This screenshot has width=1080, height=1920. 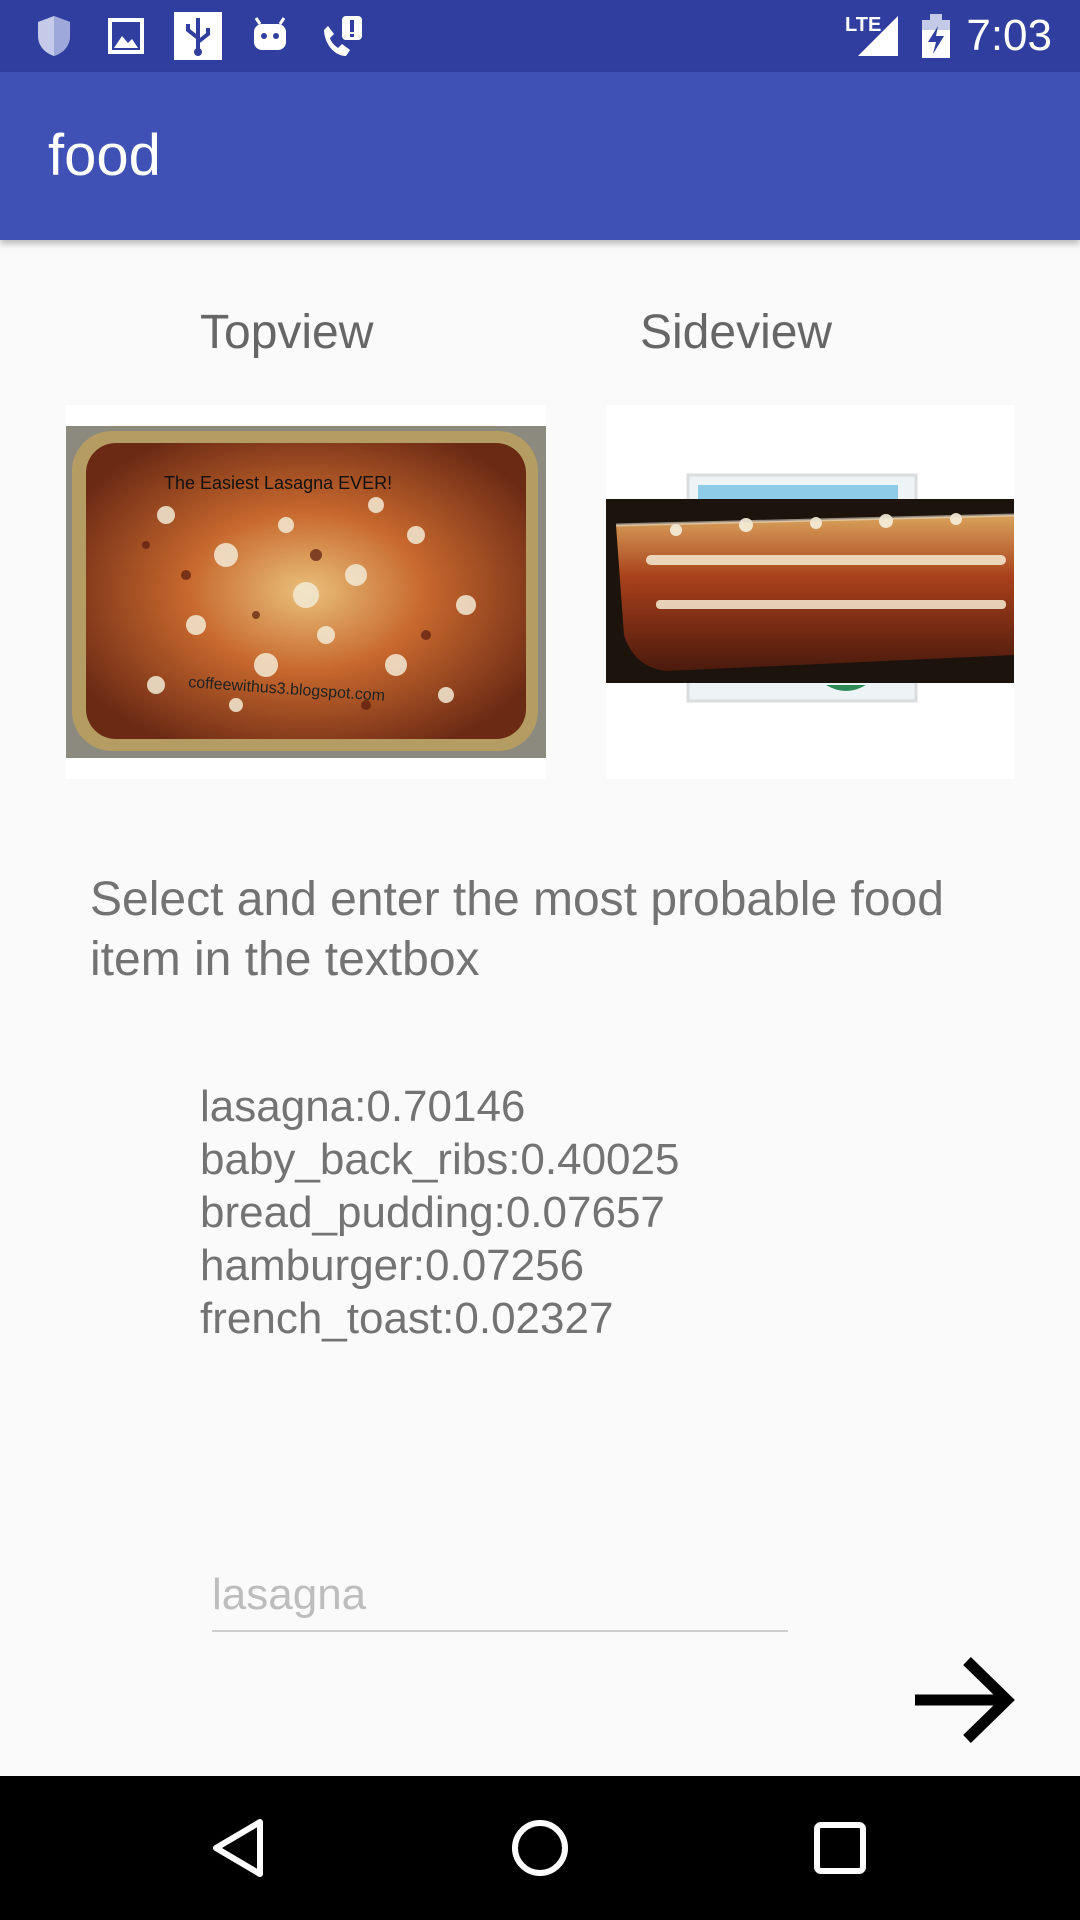 What do you see at coordinates (500, 1596) in the screenshot?
I see `food-item-input` at bounding box center [500, 1596].